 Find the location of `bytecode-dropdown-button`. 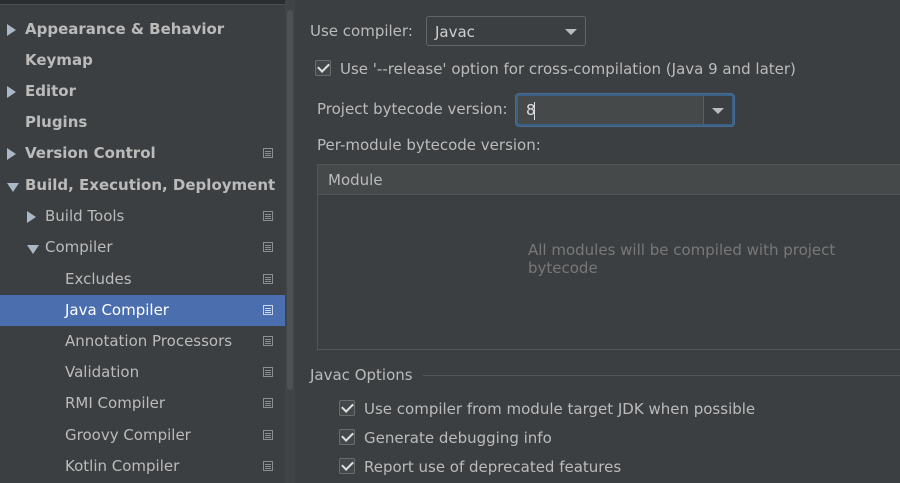

bytecode-dropdown-button is located at coordinates (717, 110).